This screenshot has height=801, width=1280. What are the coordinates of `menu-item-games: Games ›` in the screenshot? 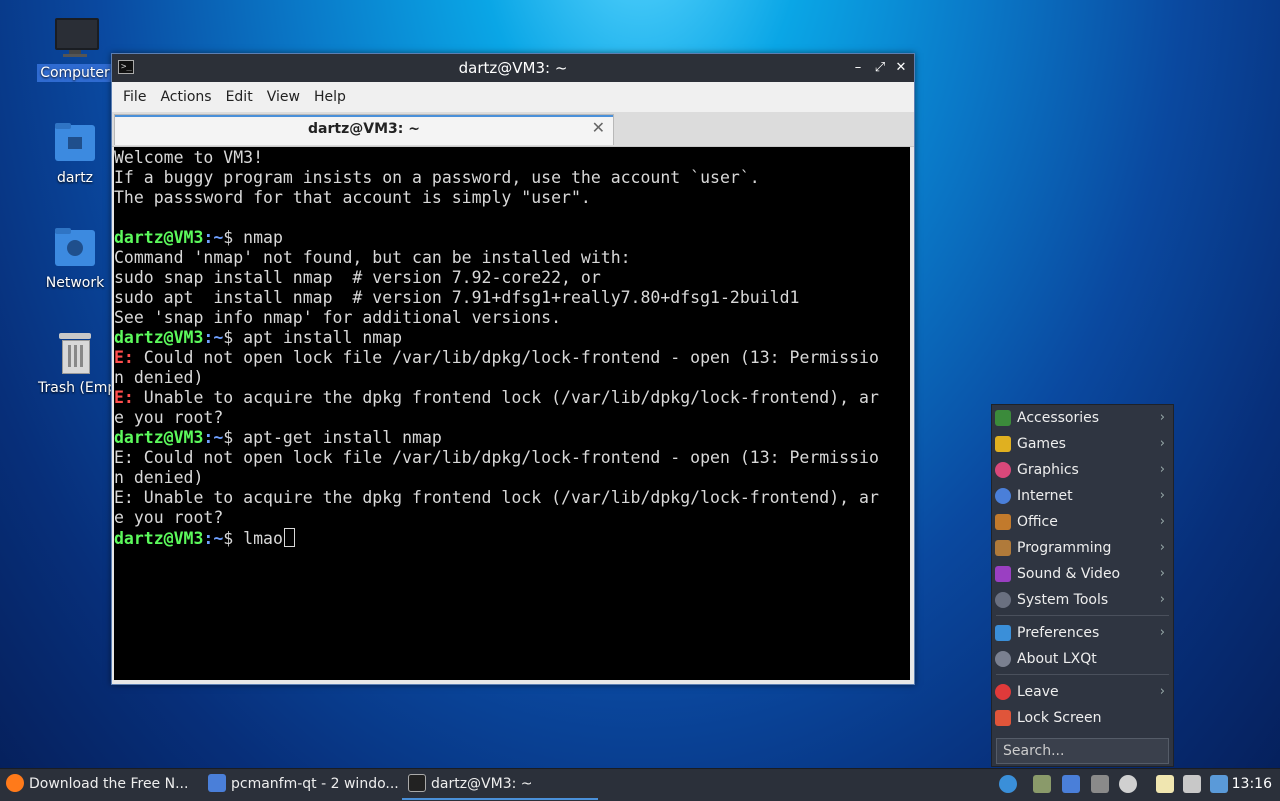 It's located at (1082, 444).